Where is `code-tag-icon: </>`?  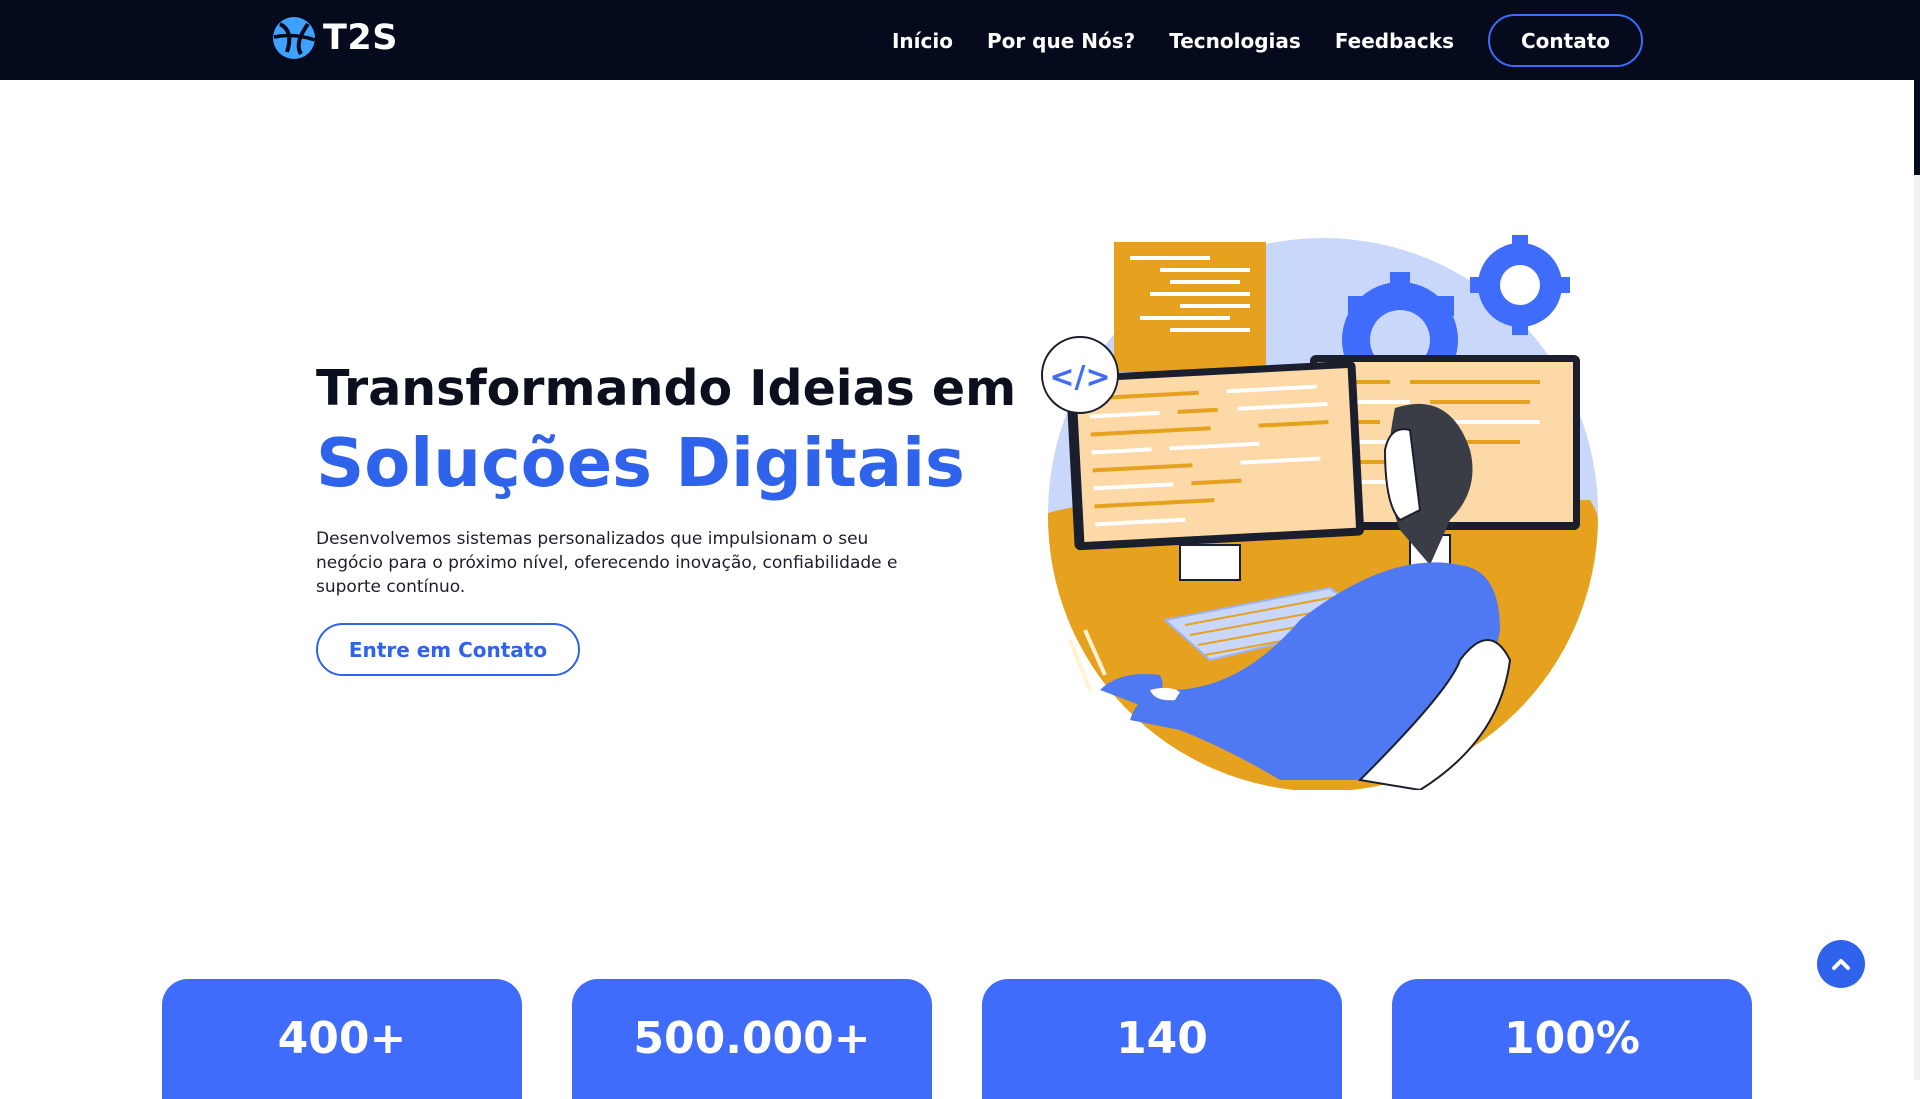
code-tag-icon: </> is located at coordinates (1080, 375).